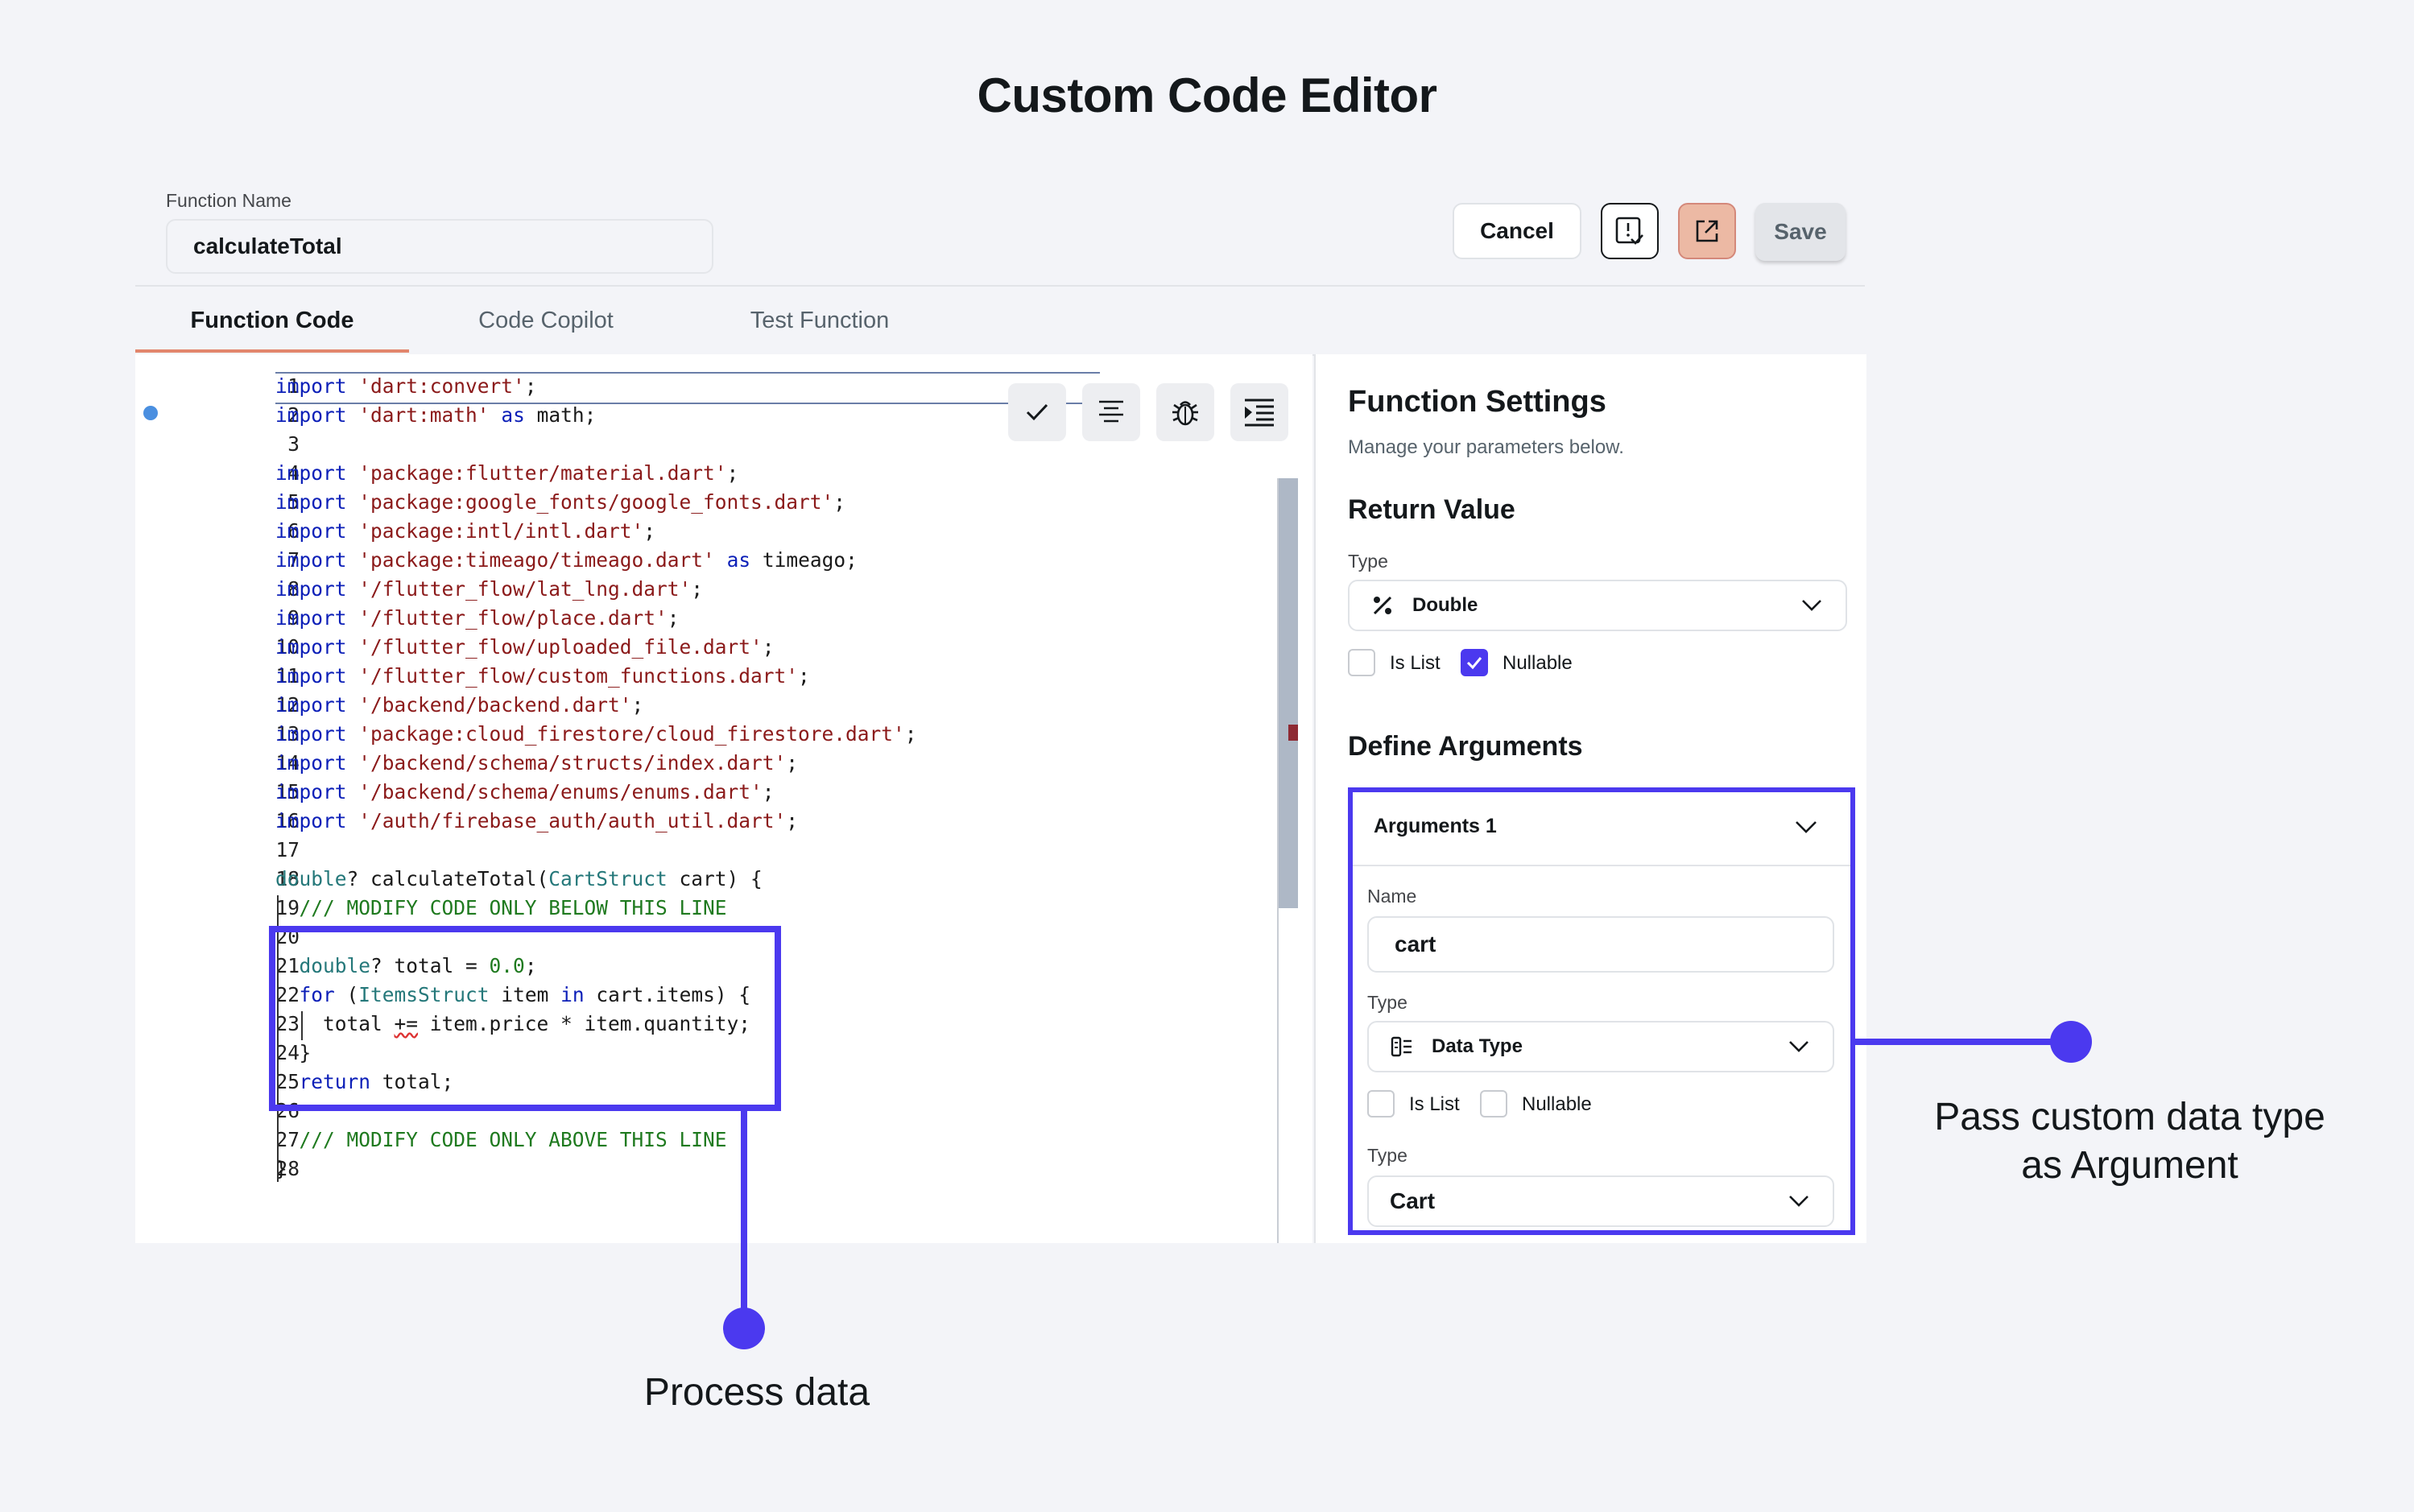  Describe the element at coordinates (2129, 1117) in the screenshot. I see `pass-argument-line-1: Pass custom data type` at that location.